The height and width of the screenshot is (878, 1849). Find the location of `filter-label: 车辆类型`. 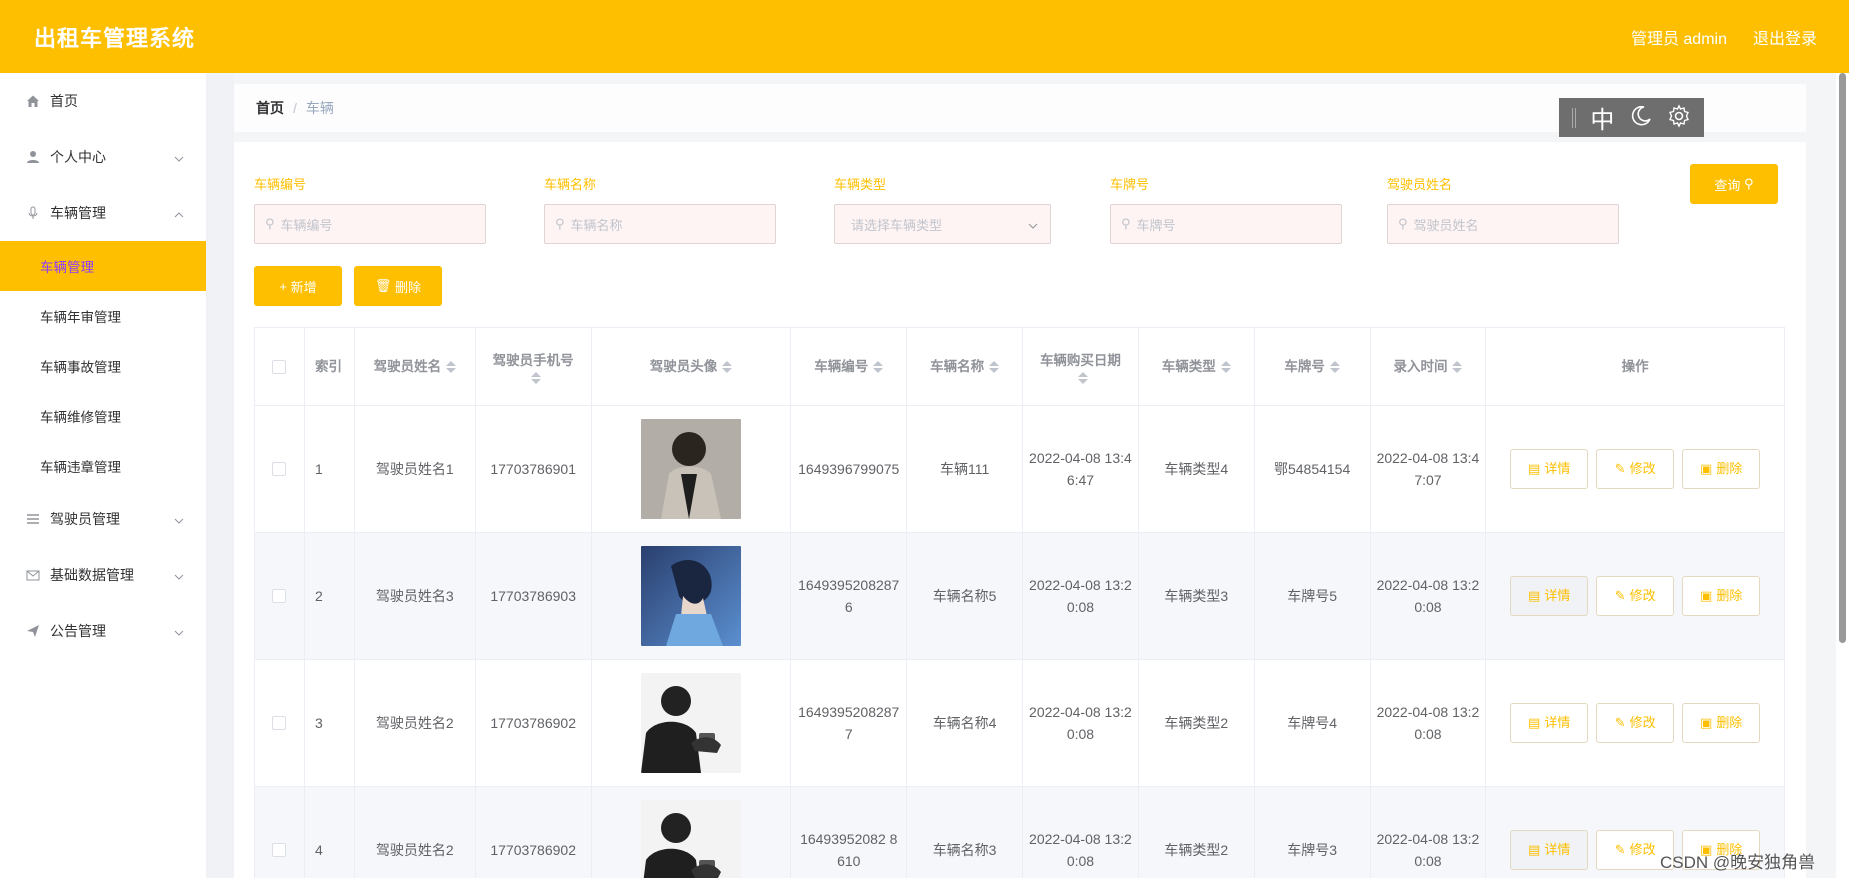

filter-label: 车辆类型 is located at coordinates (860, 184).